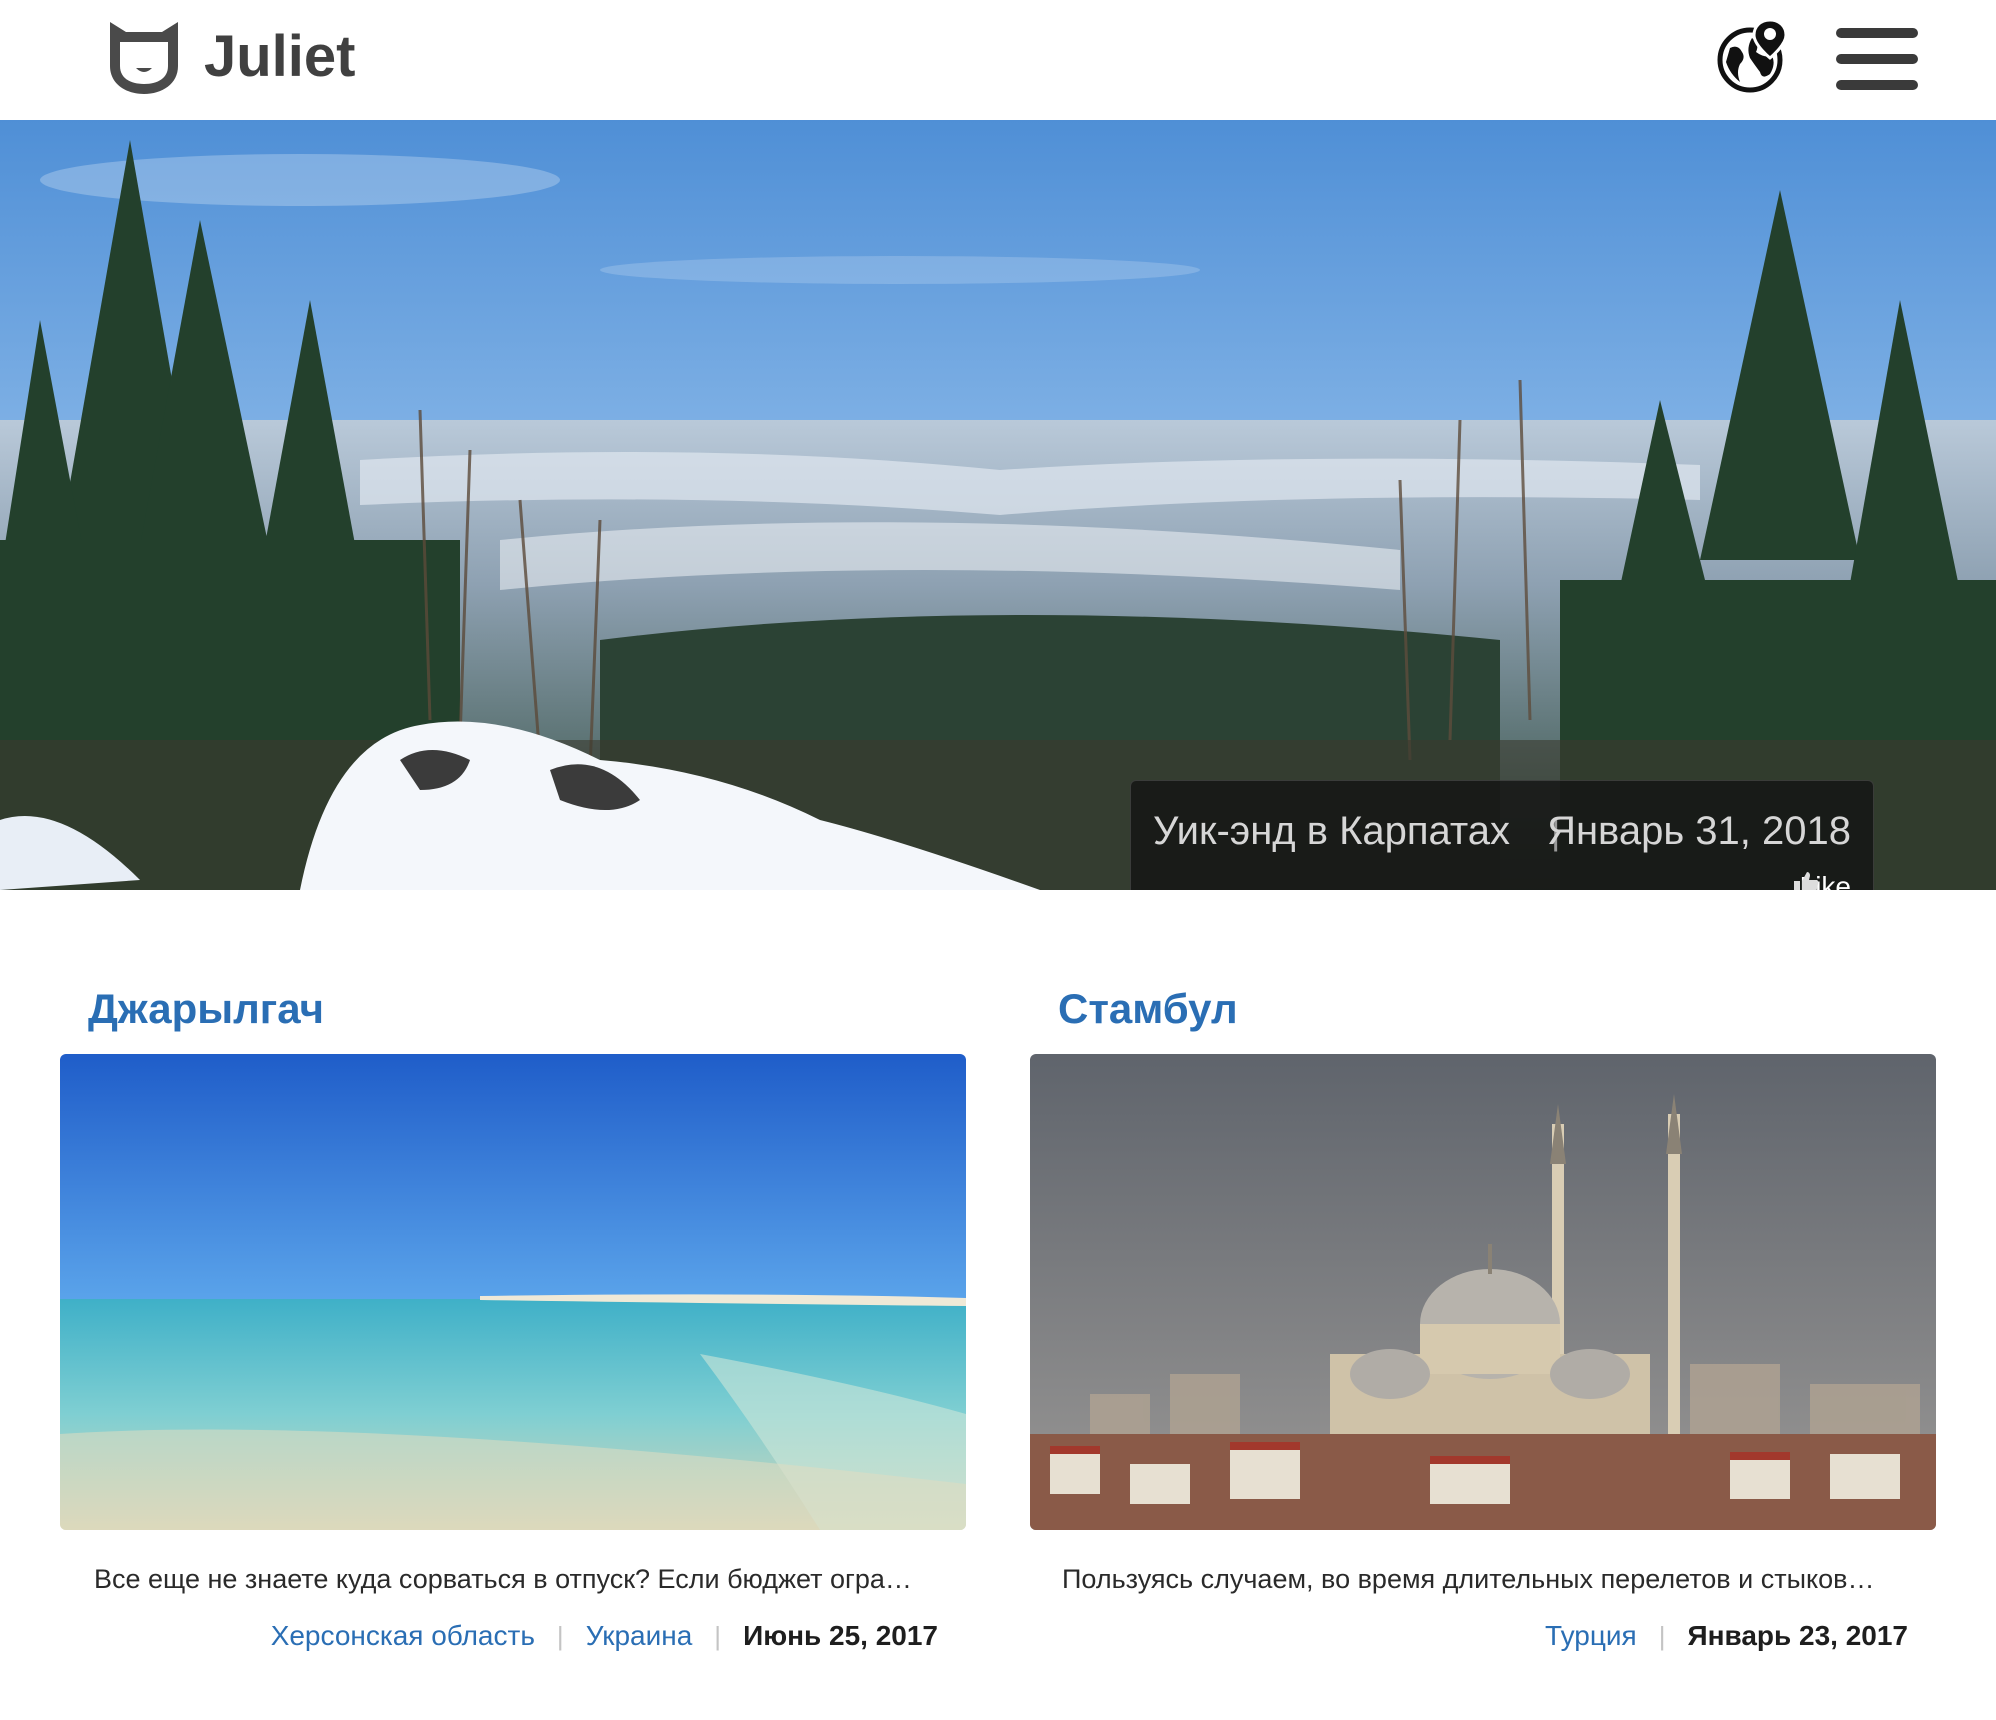 Image resolution: width=1996 pixels, height=1720 pixels. What do you see at coordinates (1699, 831) in the screenshot?
I see `hero-date: Январь 31, 2018` at bounding box center [1699, 831].